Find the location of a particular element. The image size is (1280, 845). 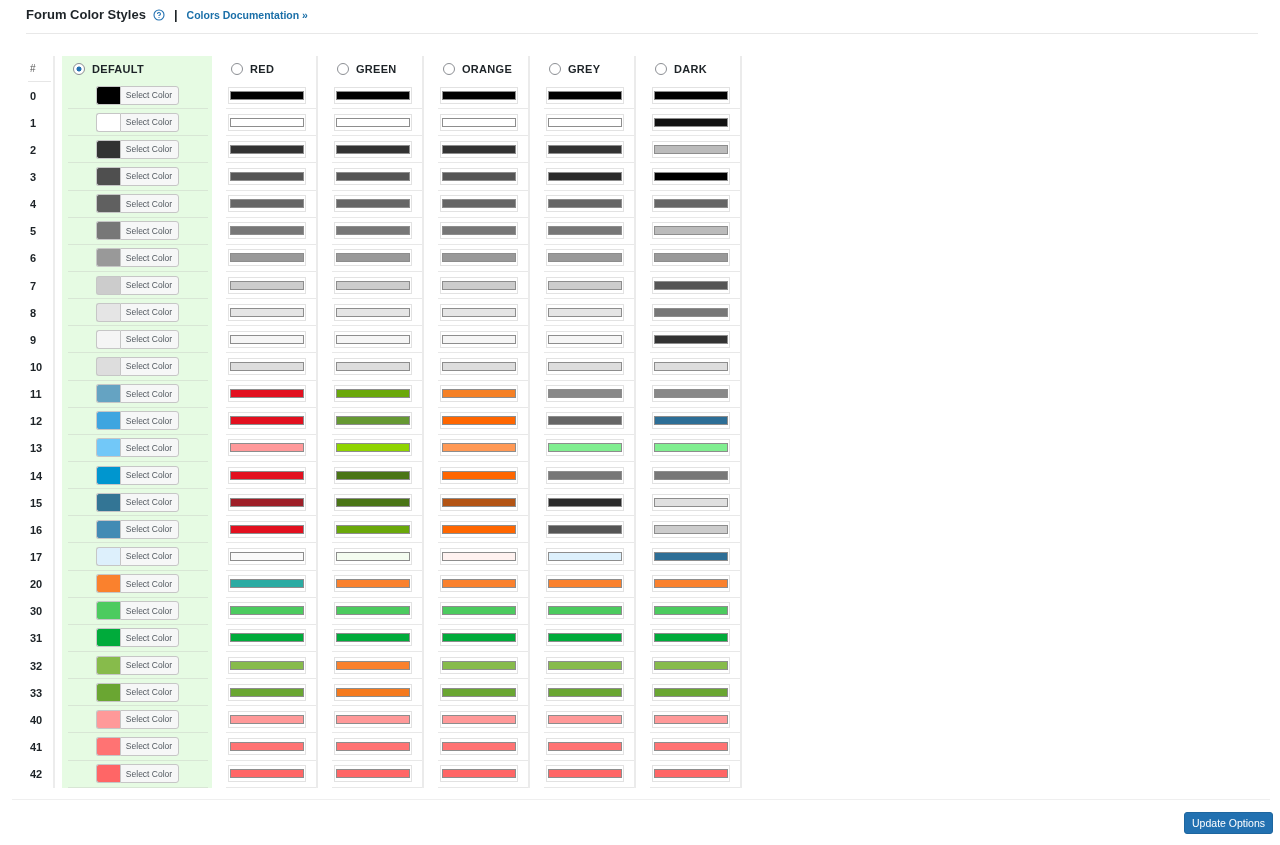

row-number: 7 is located at coordinates (33, 286).